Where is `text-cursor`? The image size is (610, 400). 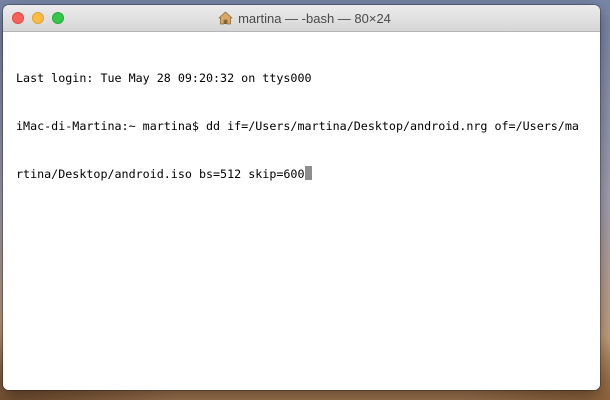 text-cursor is located at coordinates (308, 173).